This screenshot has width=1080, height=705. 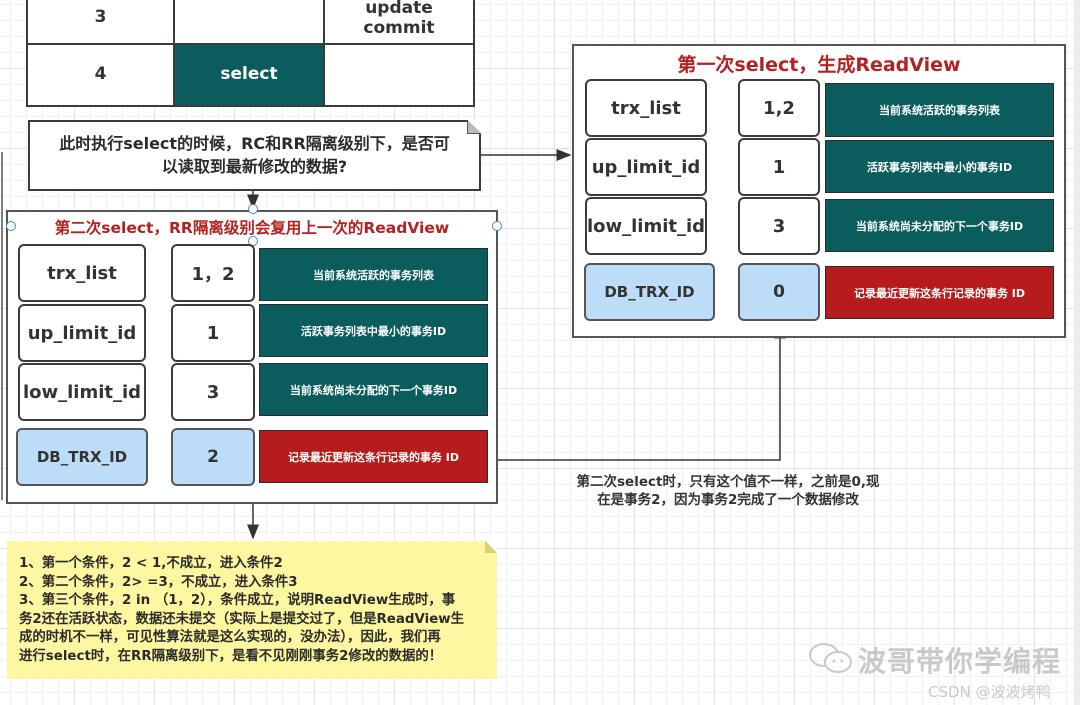 What do you see at coordinates (641, 392) in the screenshot?
I see `arrow-second-dbtrx-to-first` at bounding box center [641, 392].